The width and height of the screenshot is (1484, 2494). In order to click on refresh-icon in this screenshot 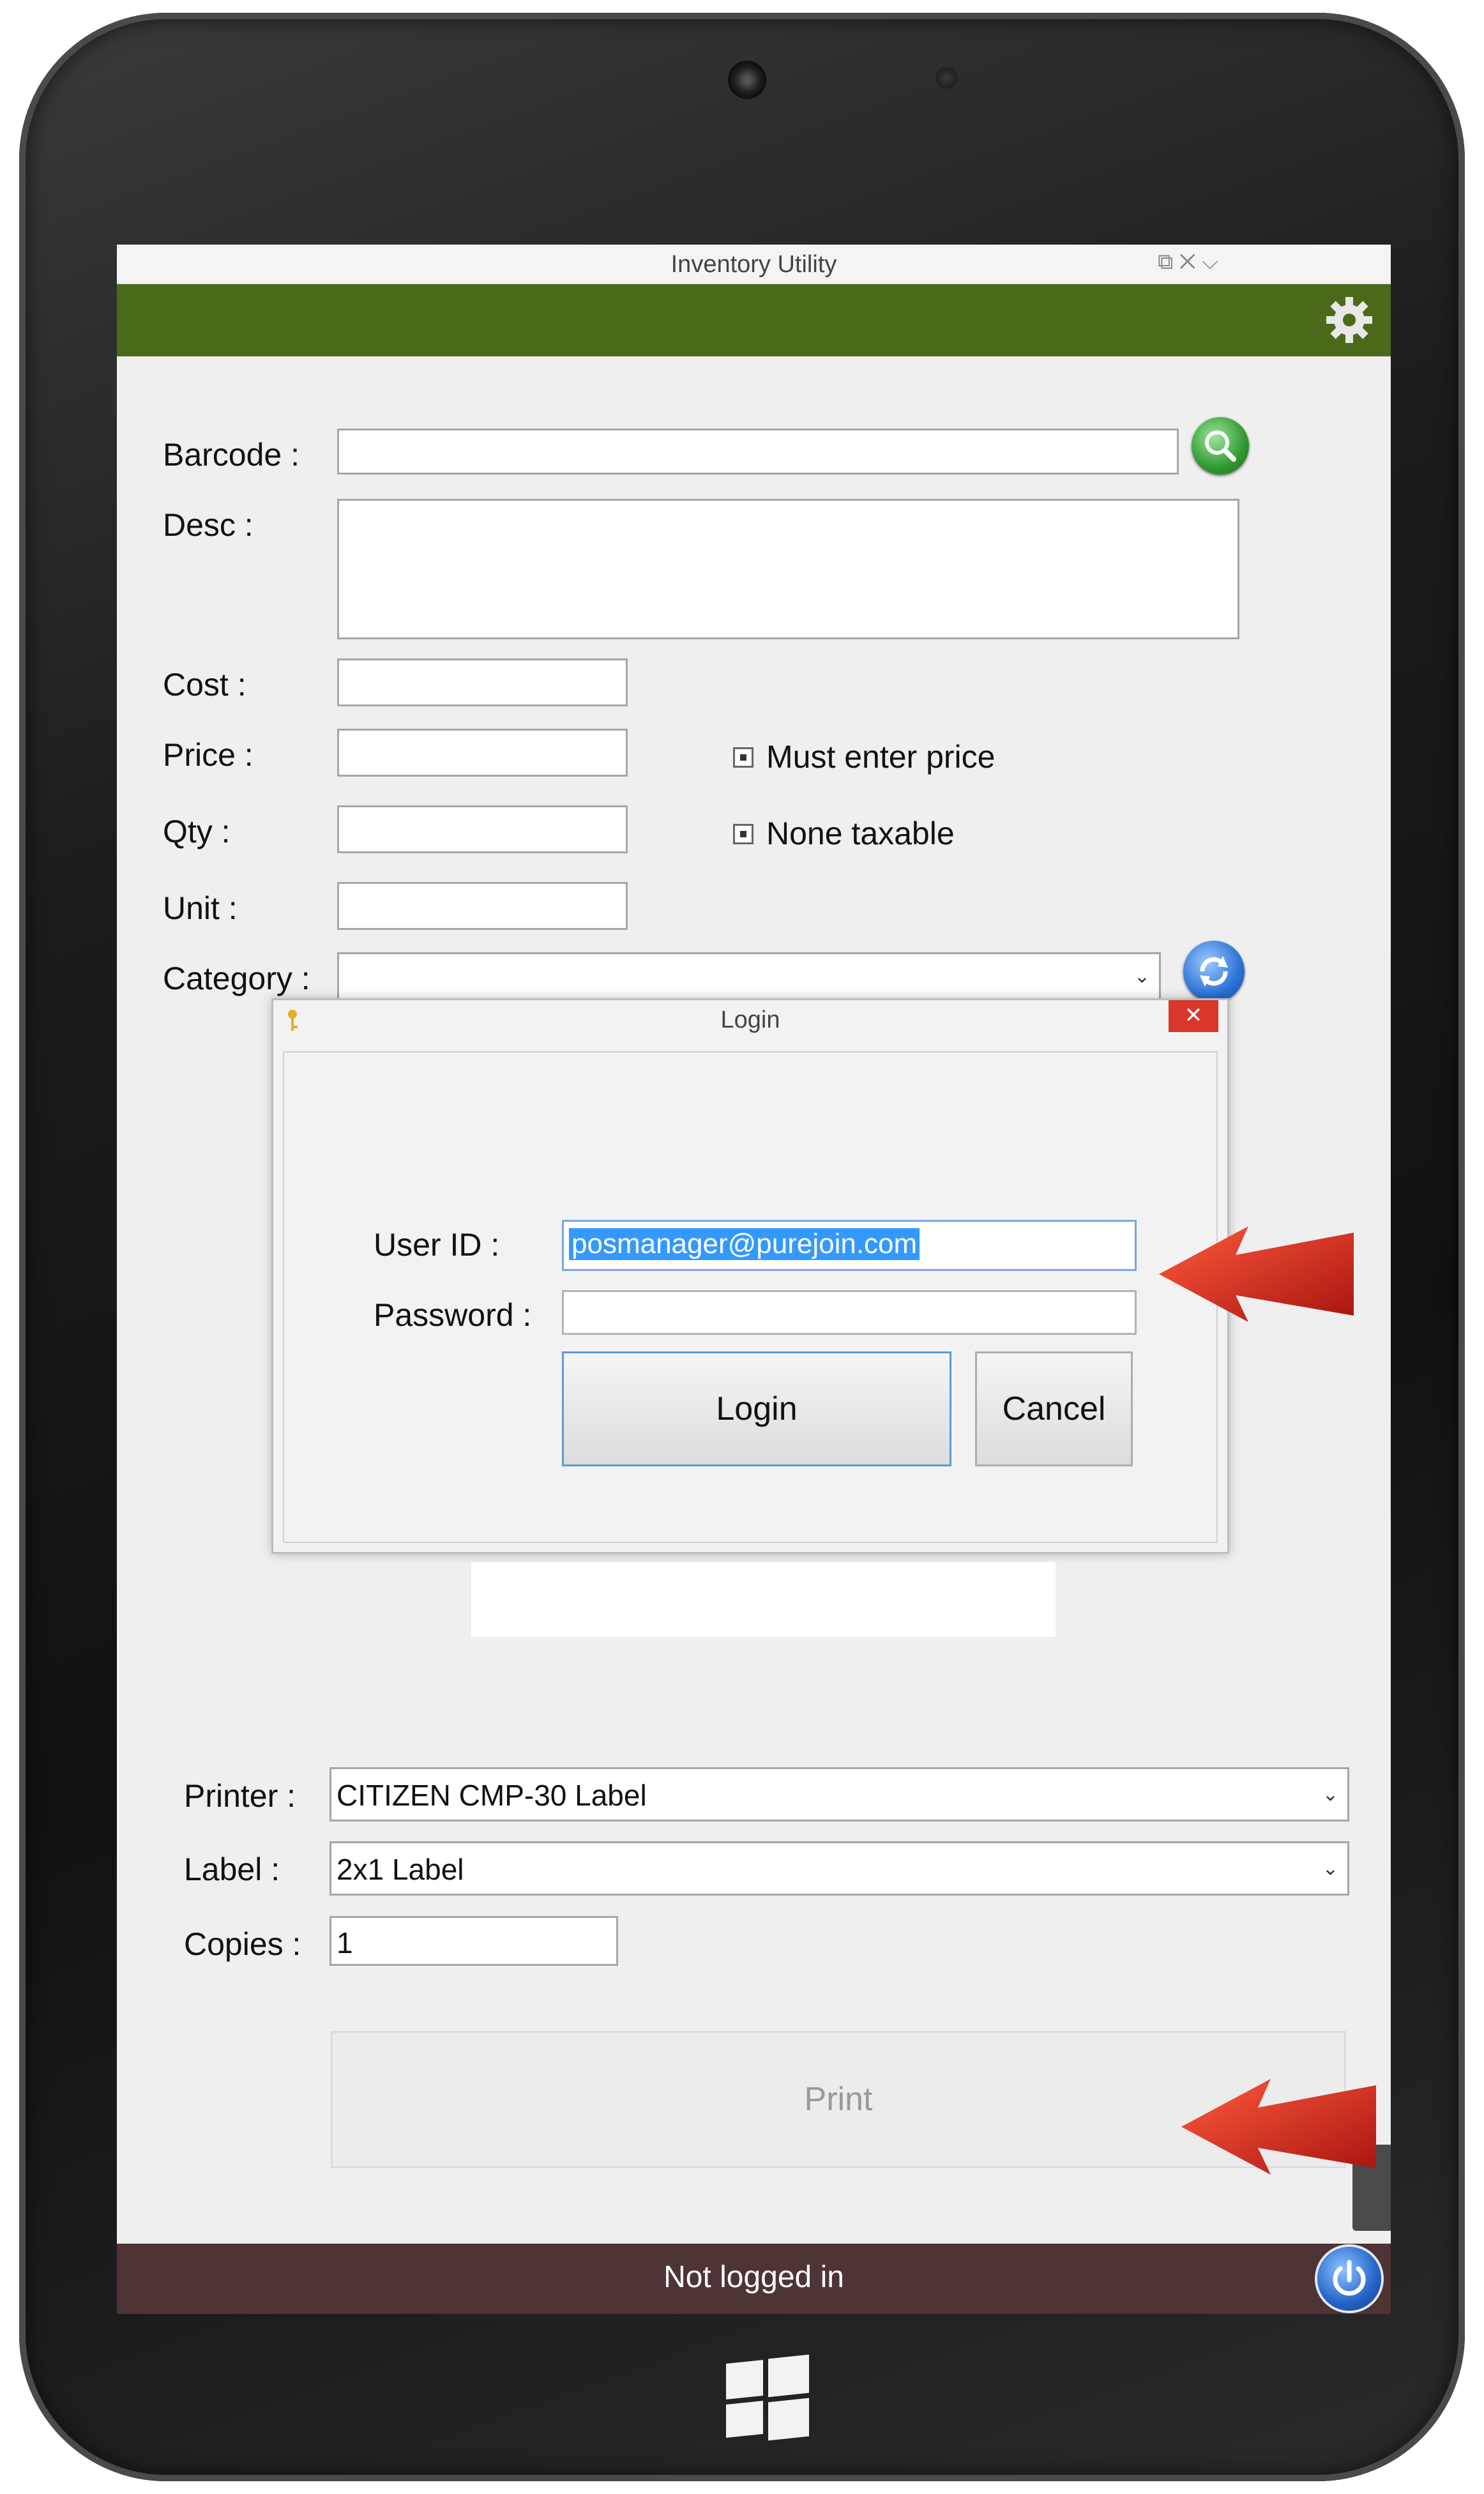, I will do `click(1214, 971)`.